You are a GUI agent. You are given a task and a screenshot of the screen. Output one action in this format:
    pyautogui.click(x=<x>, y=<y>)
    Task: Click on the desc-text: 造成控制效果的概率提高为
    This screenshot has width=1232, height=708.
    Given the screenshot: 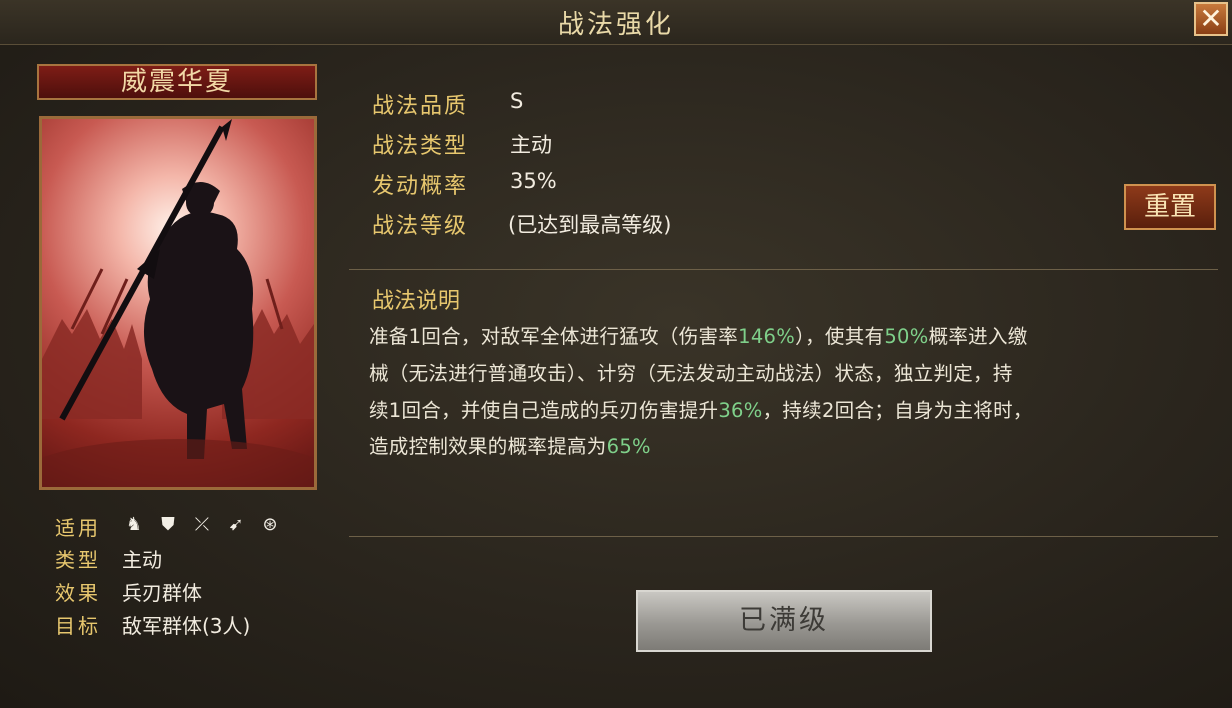 What is the action you would take?
    pyautogui.click(x=488, y=446)
    